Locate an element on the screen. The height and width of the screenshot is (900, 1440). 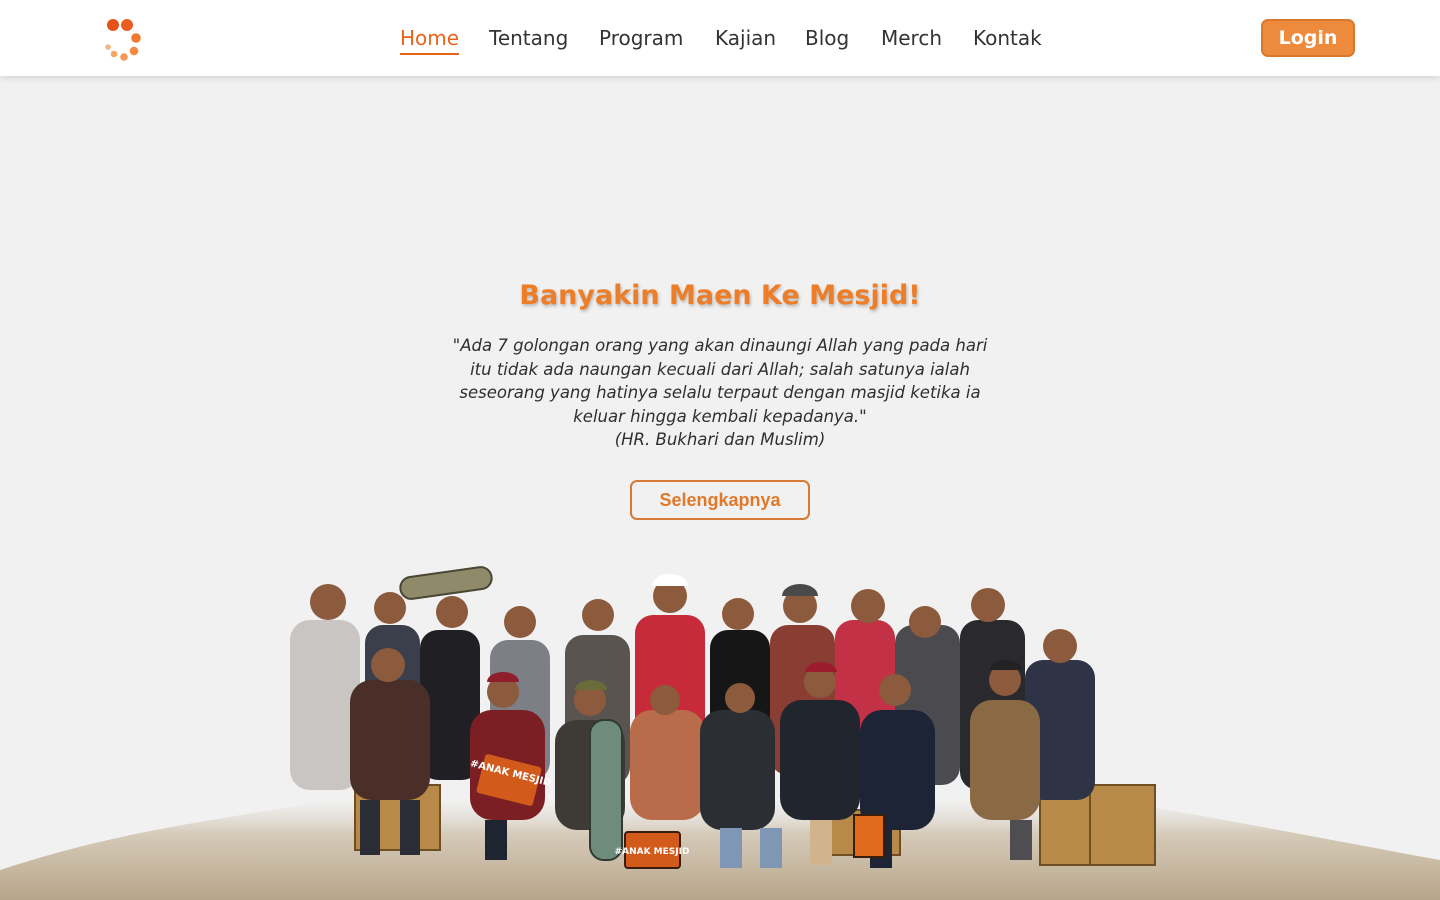
nav-kontak: Kontak is located at coordinates (1007, 38).